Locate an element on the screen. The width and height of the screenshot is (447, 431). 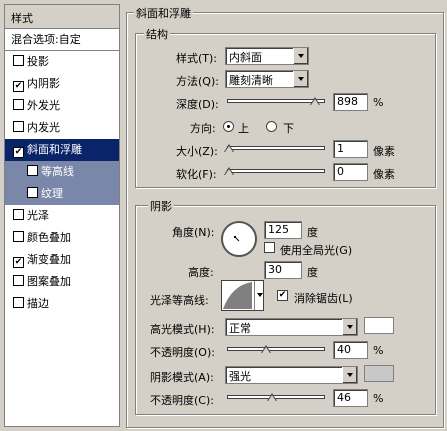
style-item: 图案叠加 is located at coordinates (62, 282).